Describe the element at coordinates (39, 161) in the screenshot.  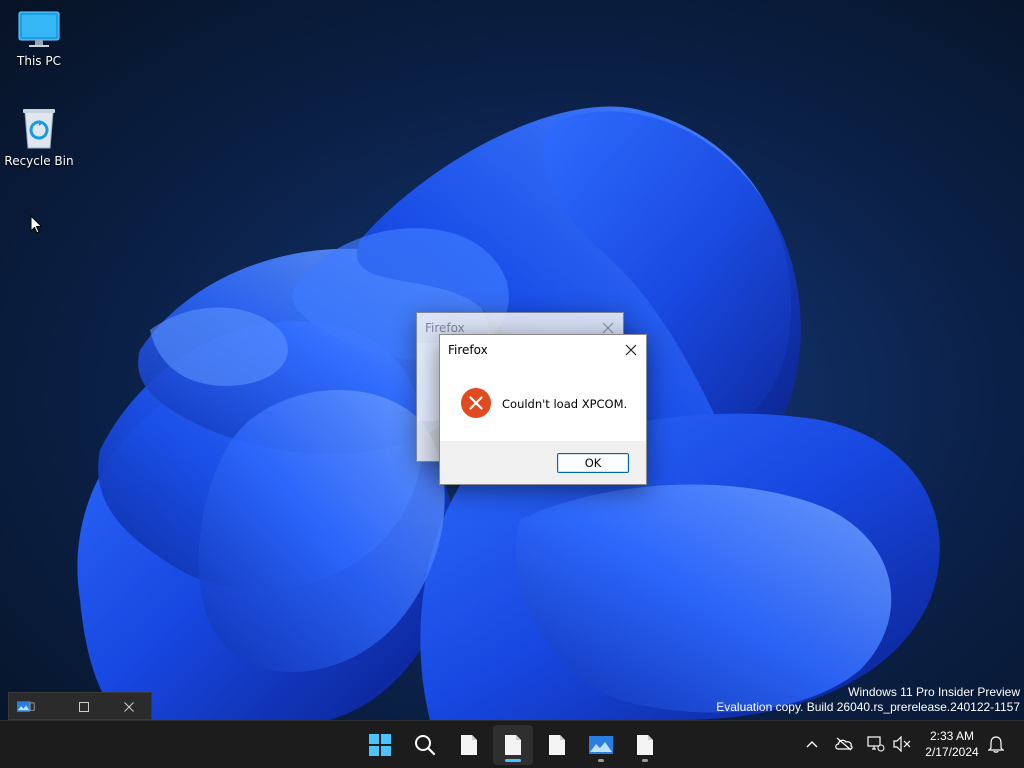
I see `desktop-icon-label: Recycle Bin` at that location.